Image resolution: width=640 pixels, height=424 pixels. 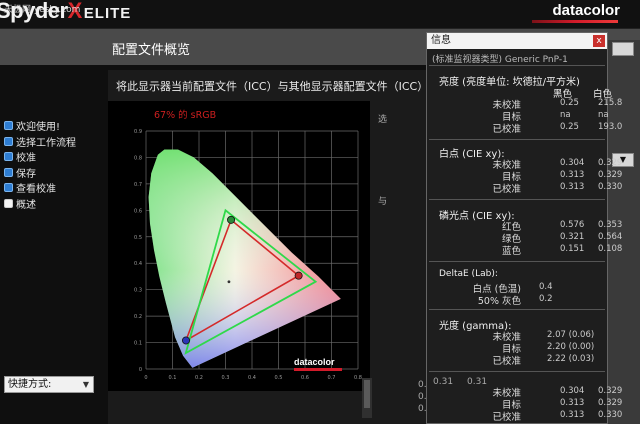 I want to click on brand-stripe, so click(x=575, y=21).